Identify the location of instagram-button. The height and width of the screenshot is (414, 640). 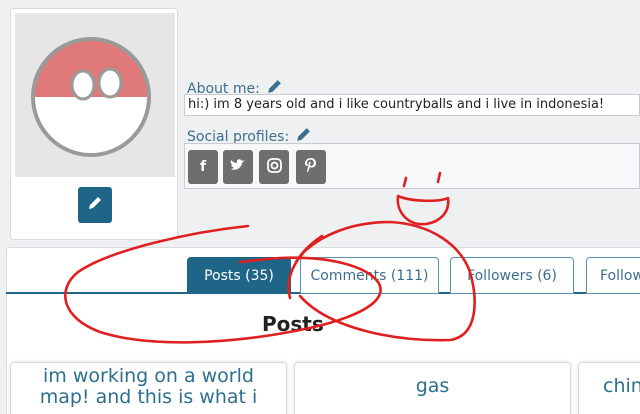
(274, 167).